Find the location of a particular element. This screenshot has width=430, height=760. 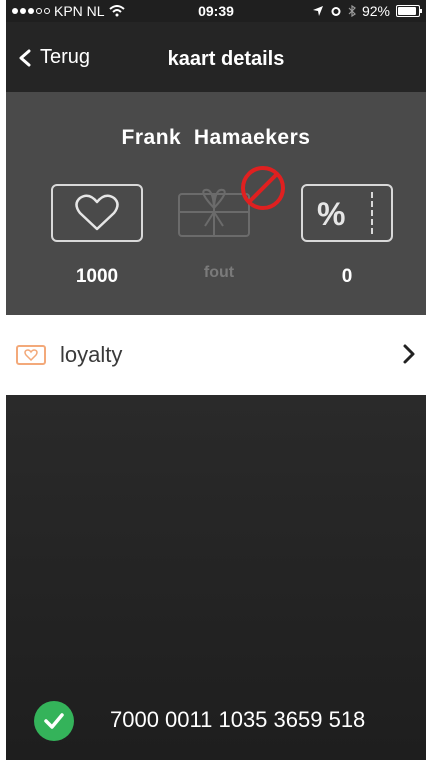

bluetooth-icon is located at coordinates (352, 11).